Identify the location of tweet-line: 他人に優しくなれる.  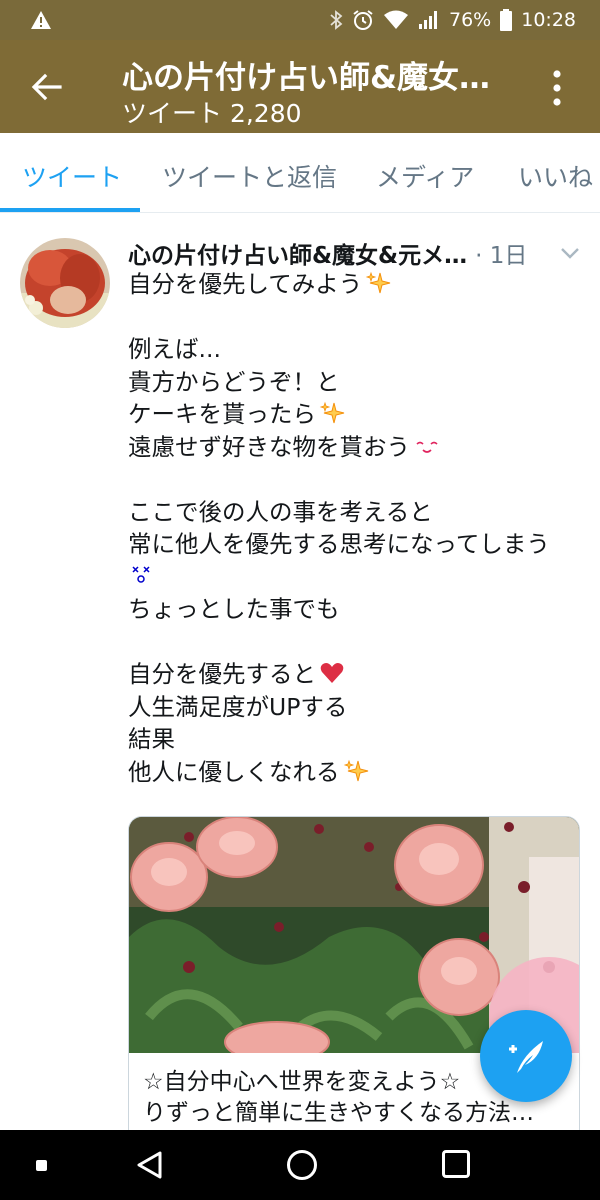
(360, 772).